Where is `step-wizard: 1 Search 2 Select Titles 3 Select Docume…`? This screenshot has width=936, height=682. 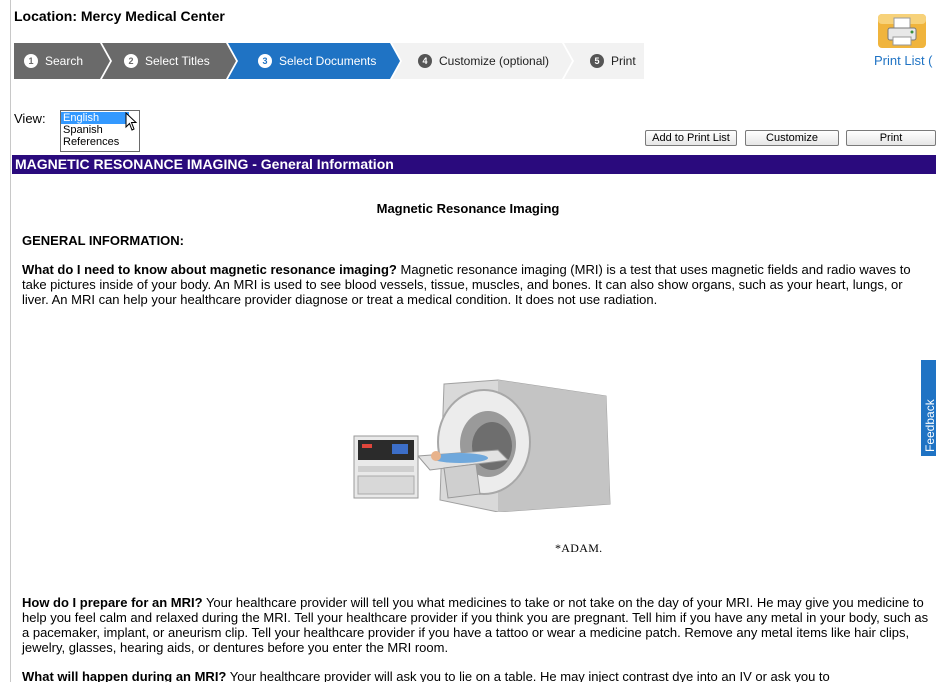 step-wizard: 1 Search 2 Select Titles 3 Select Docume… is located at coordinates (334, 61).